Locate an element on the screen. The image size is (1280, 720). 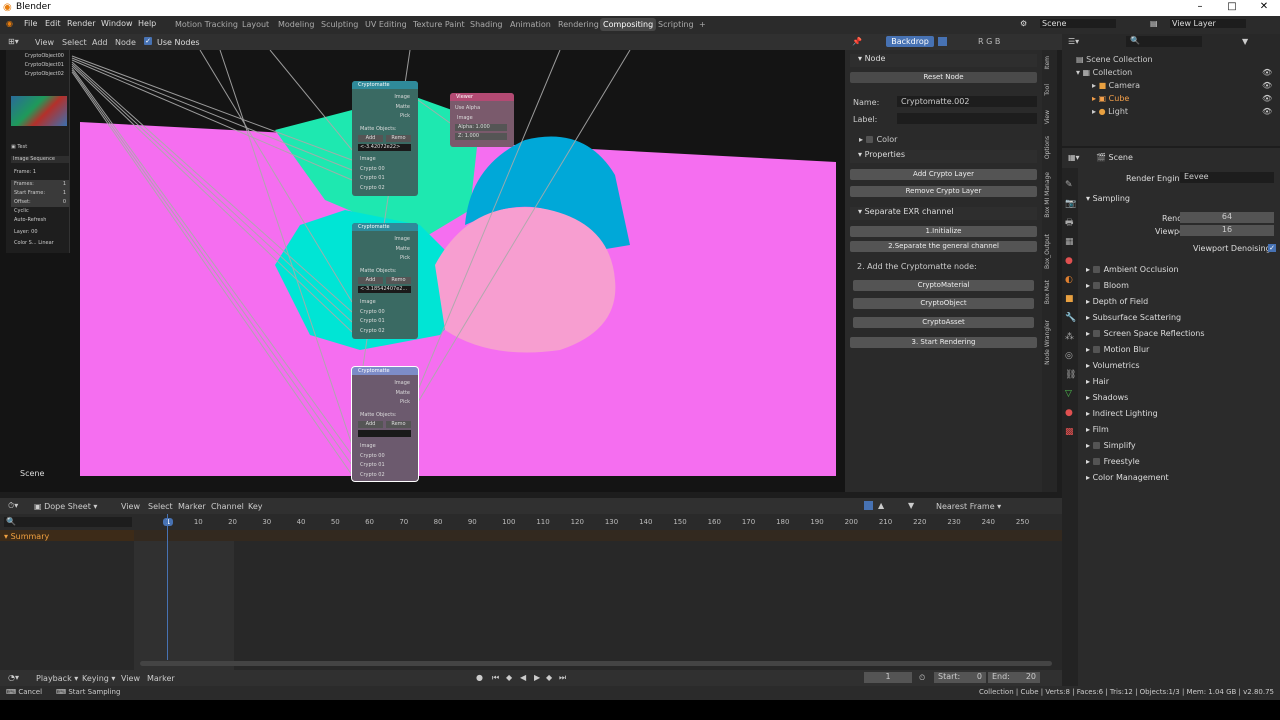
node-header: Cryptomatte is located at coordinates (385, 227).